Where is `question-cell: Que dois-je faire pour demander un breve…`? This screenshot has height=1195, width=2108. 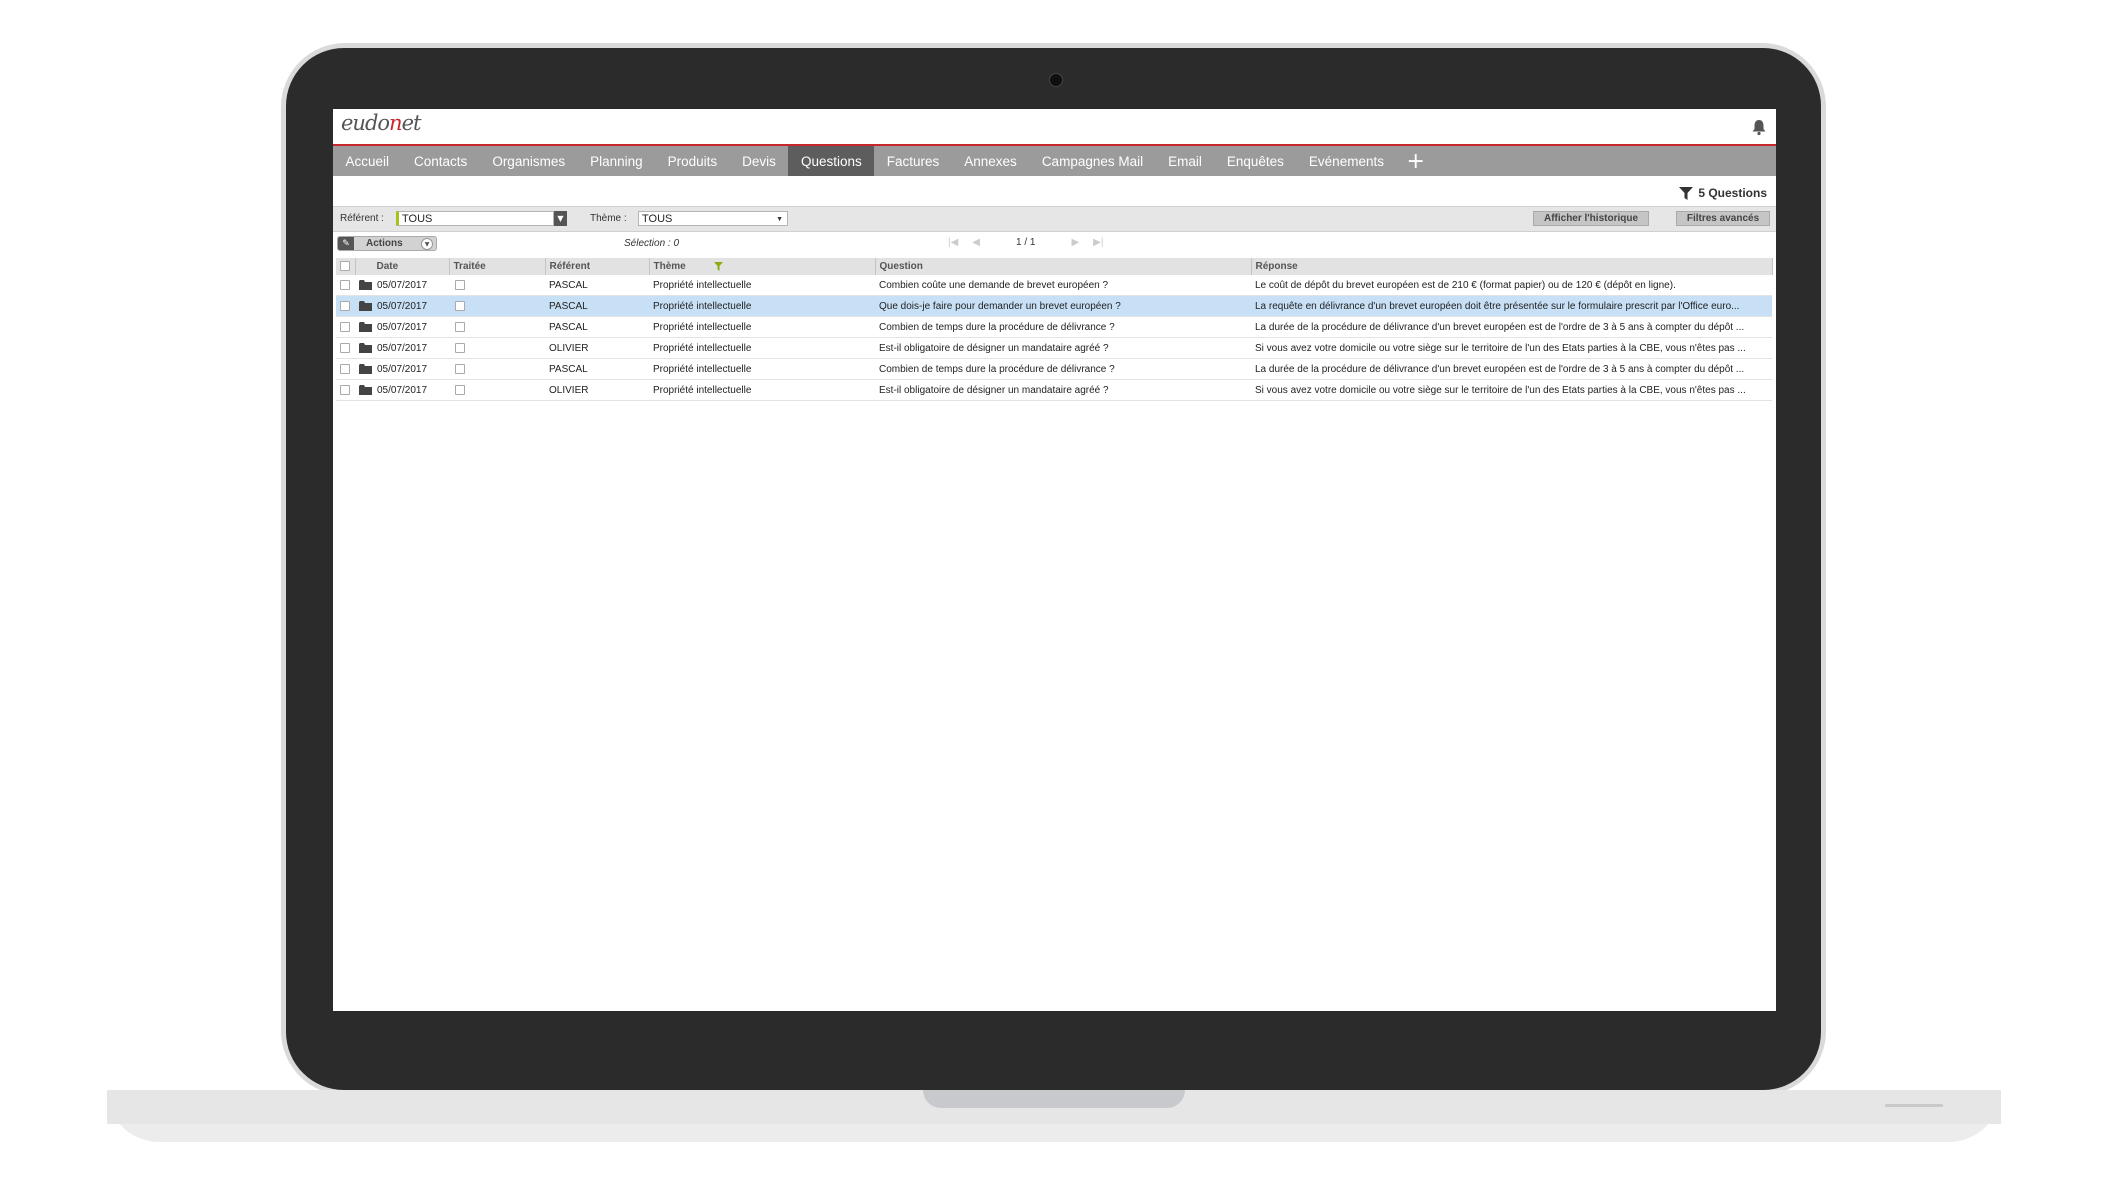
question-cell: Que dois-je faire pour demander un breve… is located at coordinates (1063, 306).